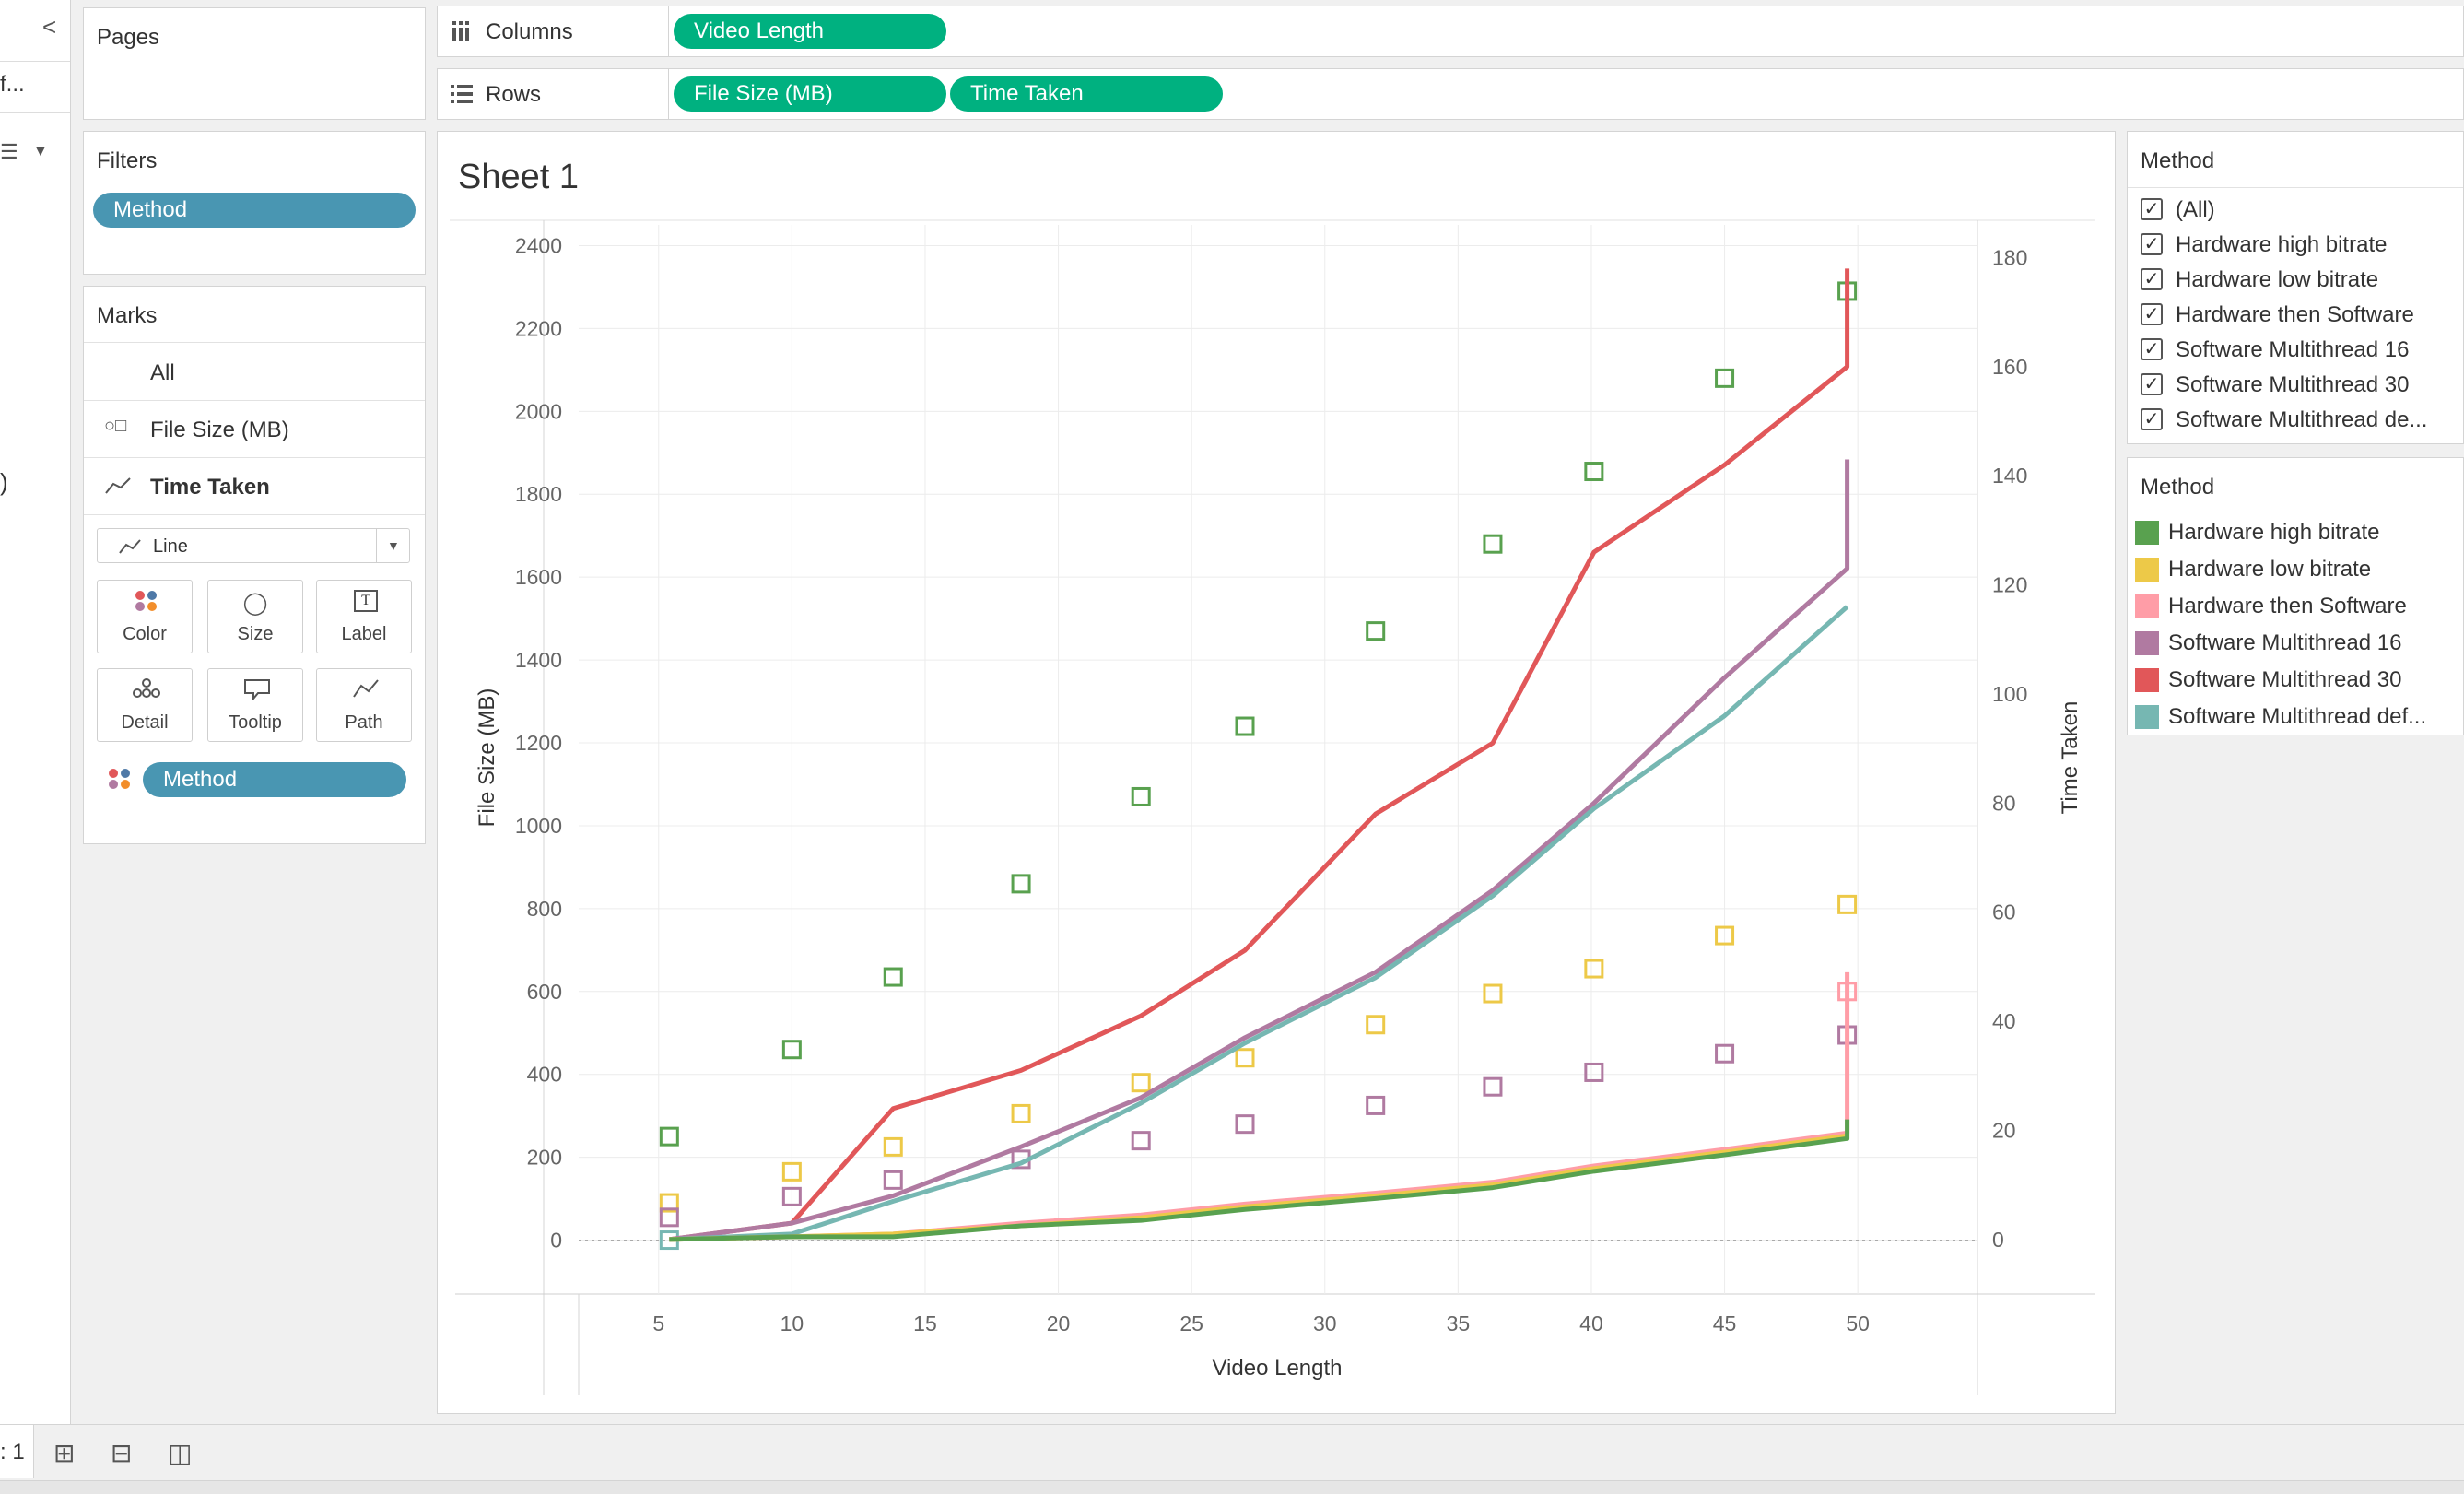 The image size is (2464, 1494). I want to click on chevron-down-icon: ▼, so click(393, 545).